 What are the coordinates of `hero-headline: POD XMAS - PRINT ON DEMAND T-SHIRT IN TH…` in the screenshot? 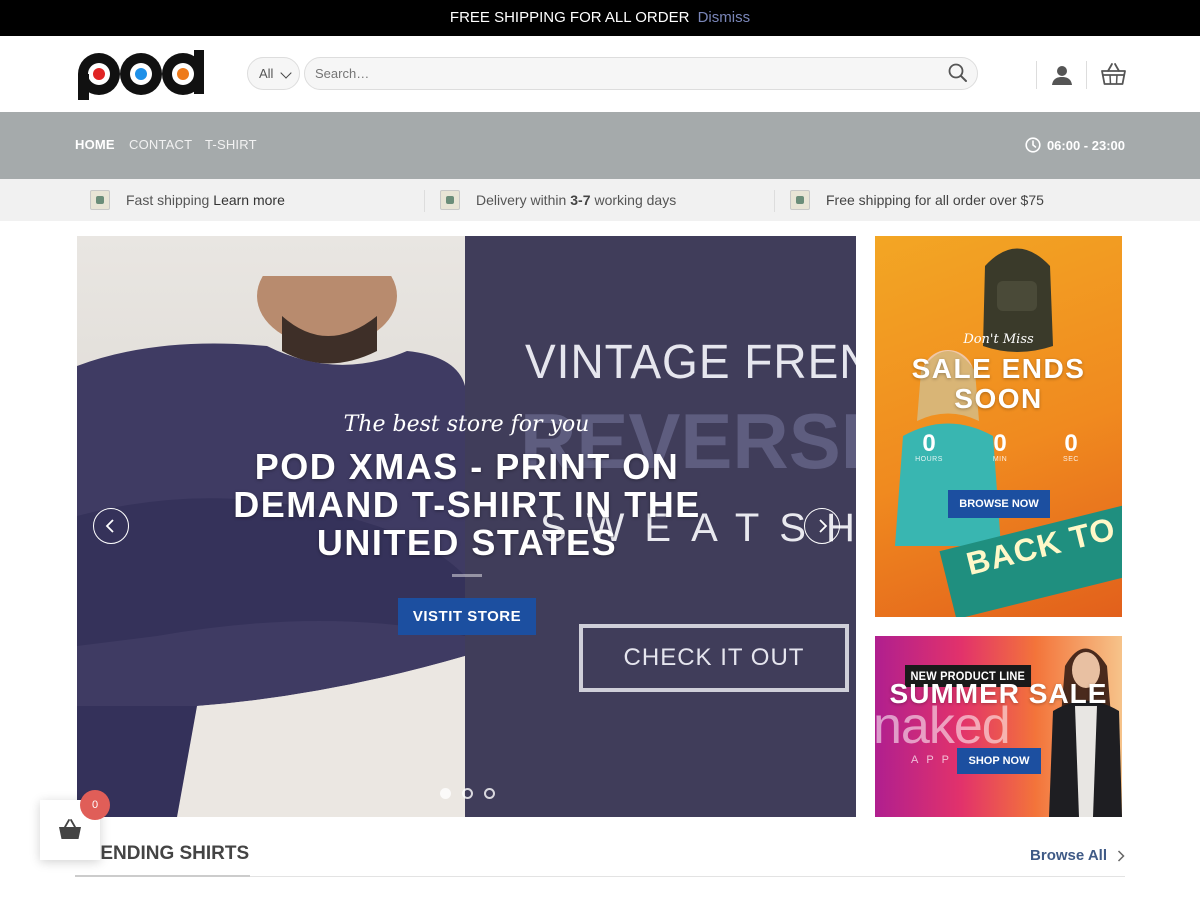 It's located at (467, 504).